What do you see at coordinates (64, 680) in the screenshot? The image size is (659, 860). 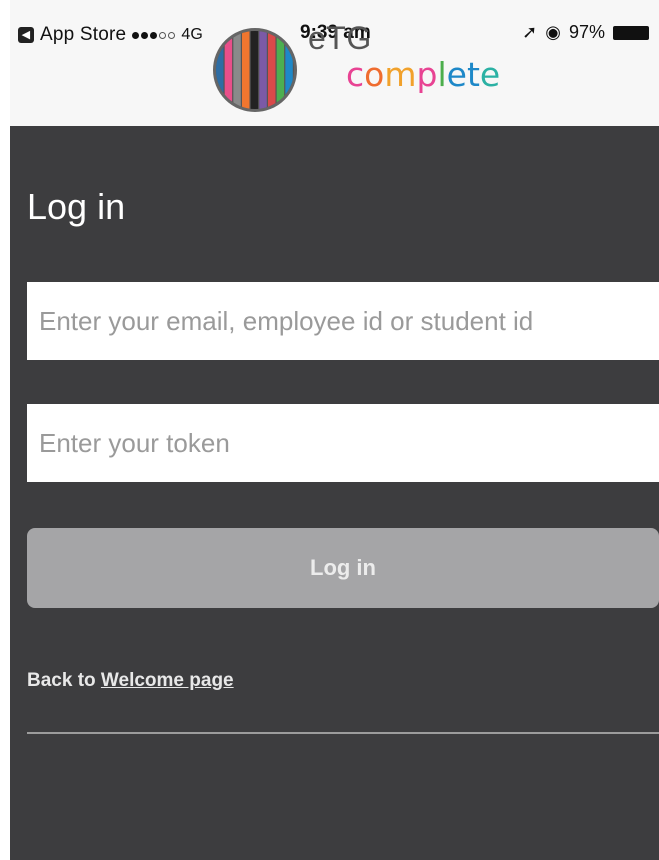 I see `back-prefix: Back to` at bounding box center [64, 680].